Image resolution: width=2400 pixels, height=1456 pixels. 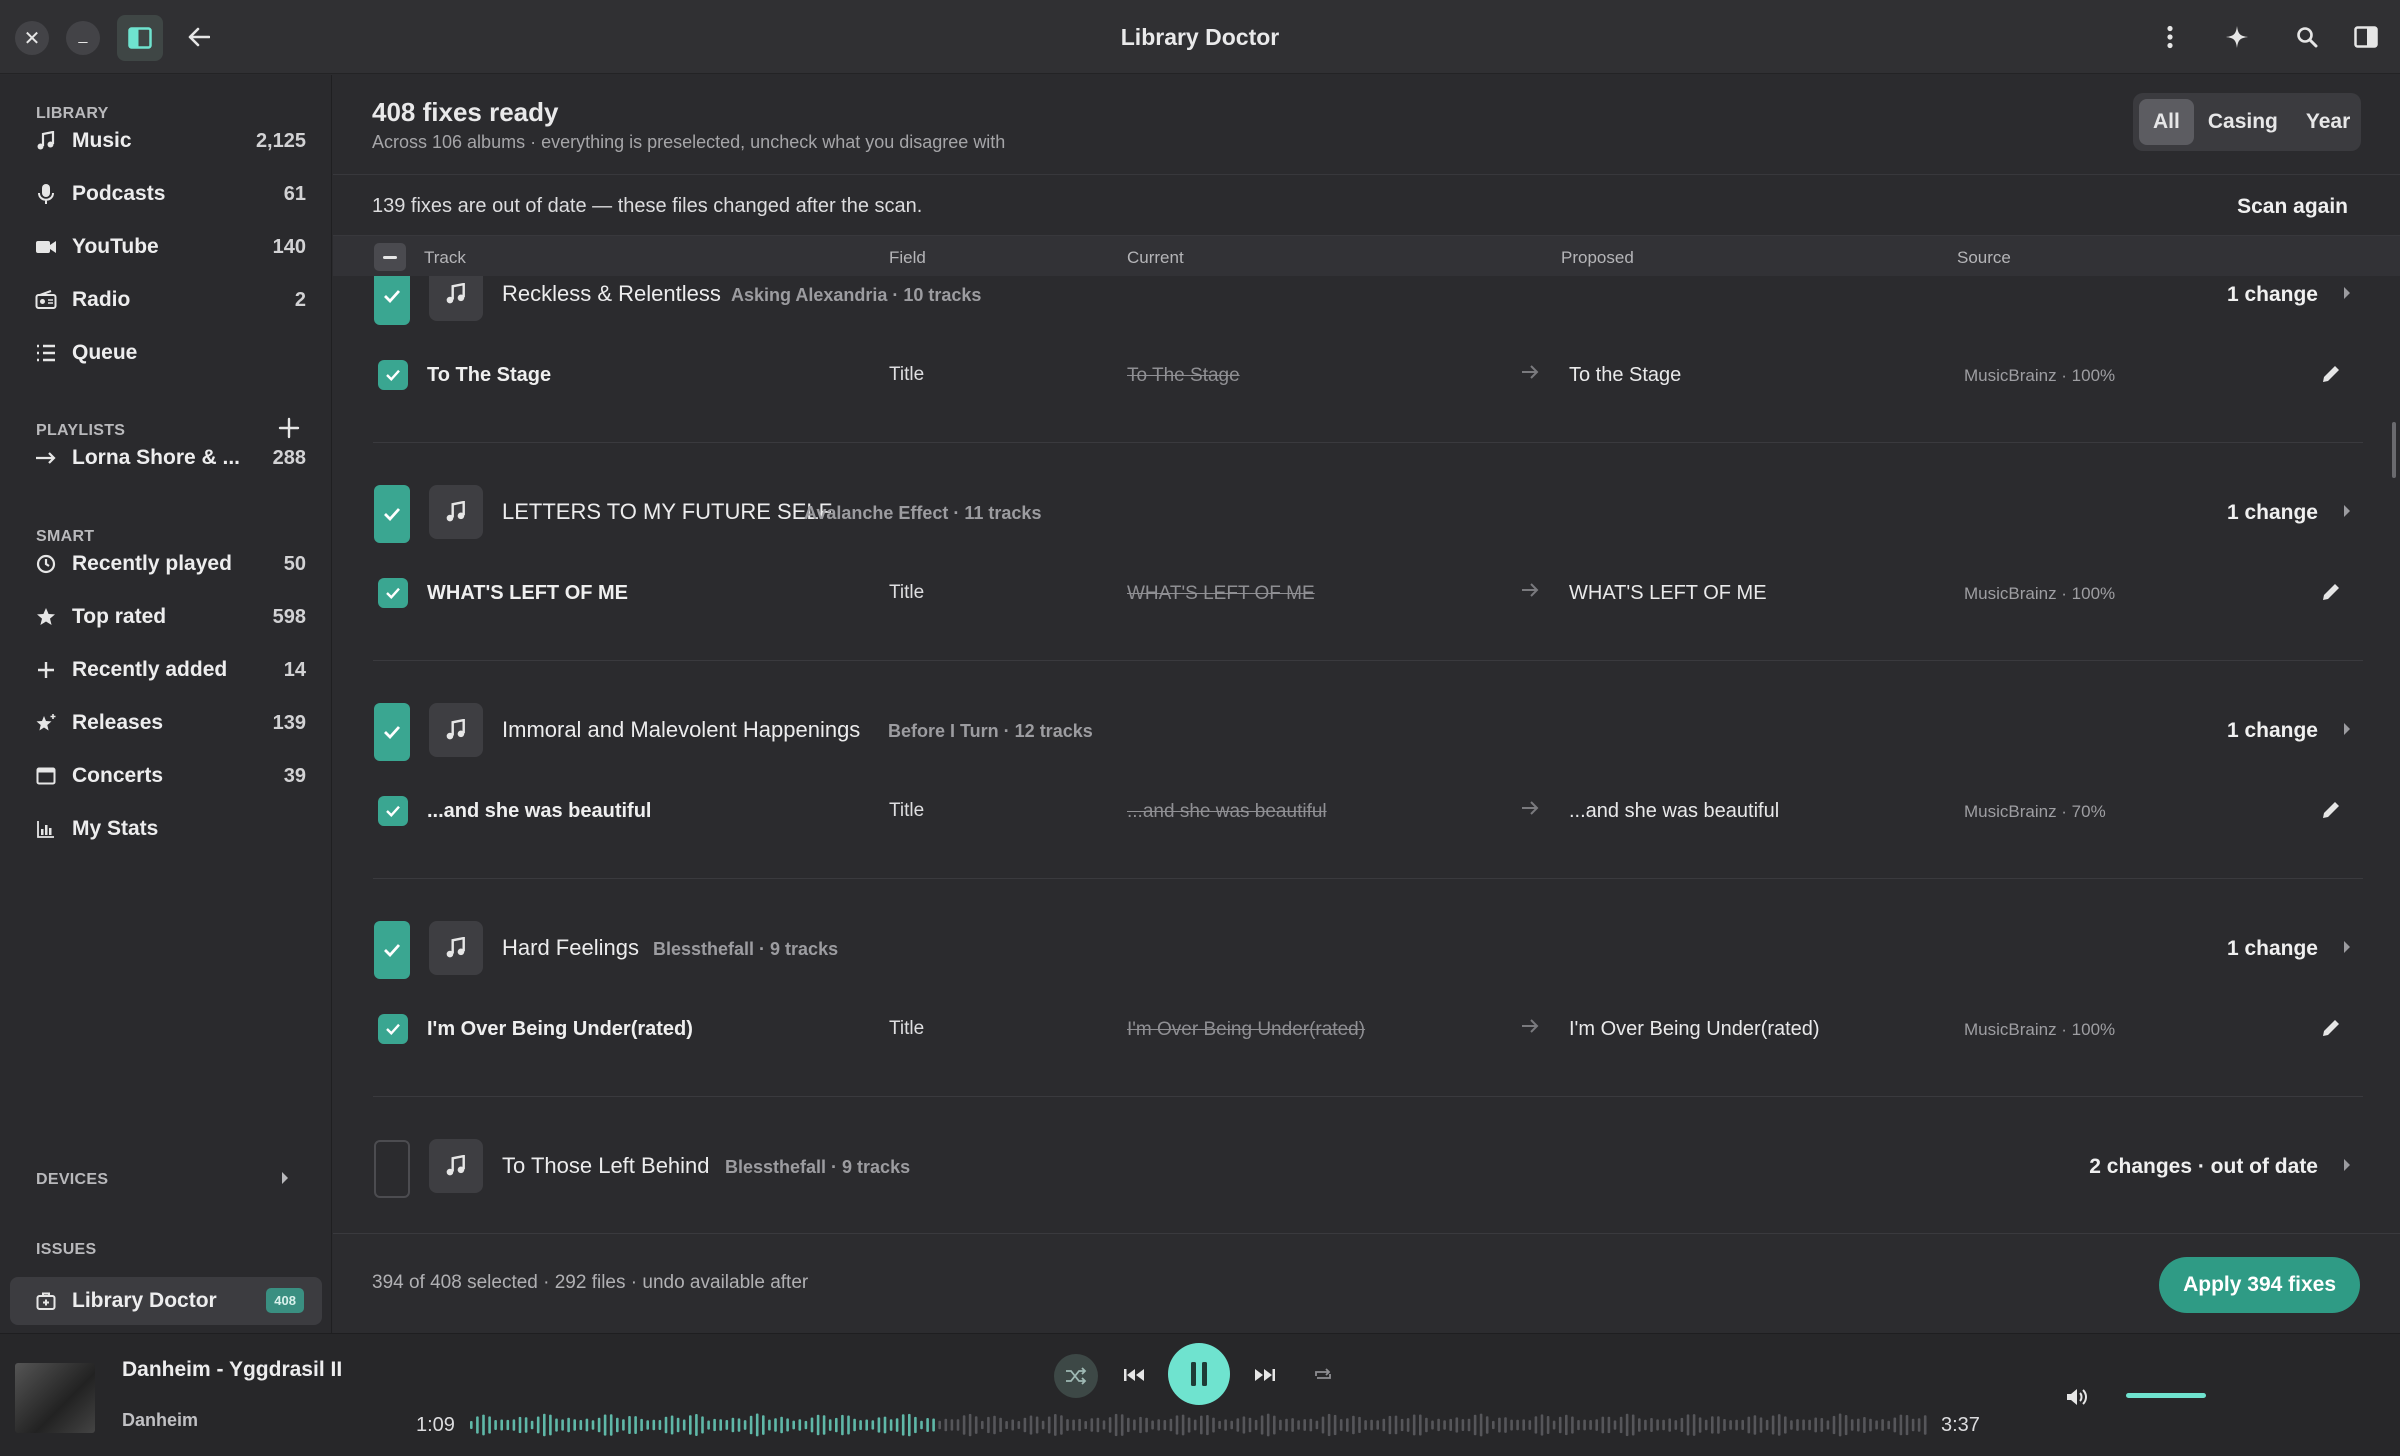 I want to click on sidebar-item-recently-played: Recently played 50, so click(x=166, y=564).